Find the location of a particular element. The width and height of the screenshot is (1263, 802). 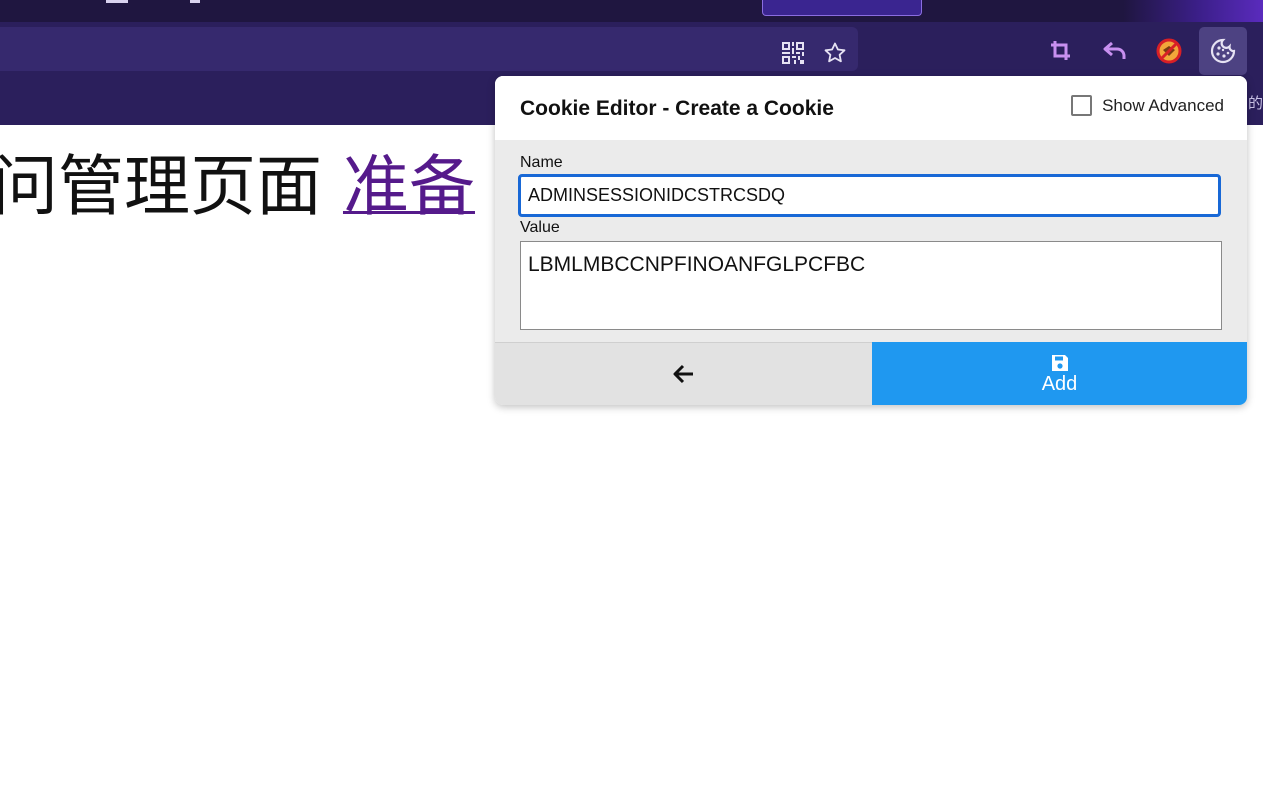

name-input: ADMINSESSIONIDCSTRCSDQ is located at coordinates (869, 195).